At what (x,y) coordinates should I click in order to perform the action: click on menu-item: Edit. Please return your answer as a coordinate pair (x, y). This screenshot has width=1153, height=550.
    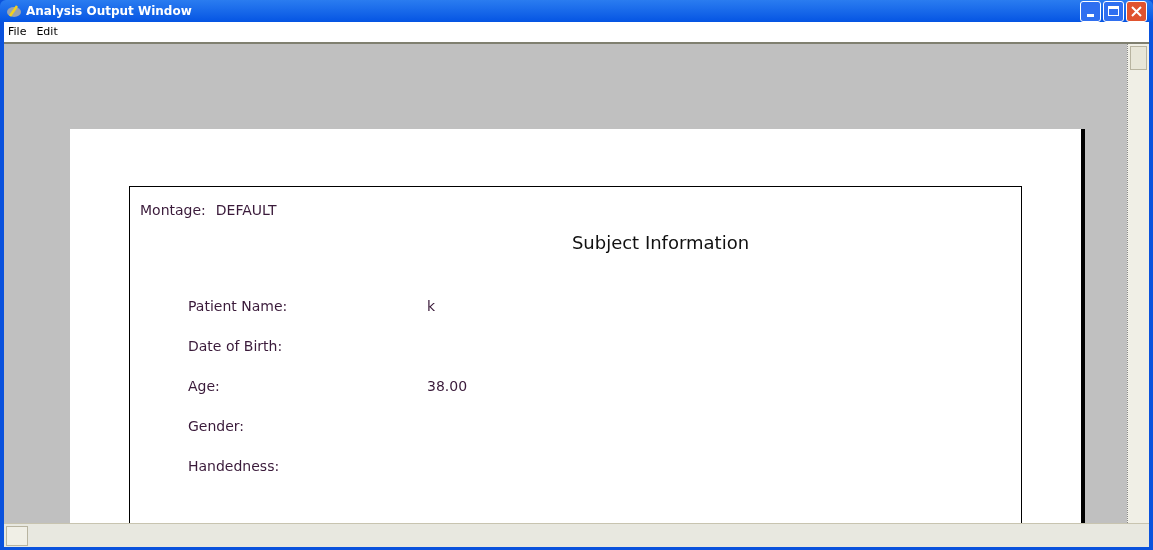
    Looking at the image, I should click on (47, 32).